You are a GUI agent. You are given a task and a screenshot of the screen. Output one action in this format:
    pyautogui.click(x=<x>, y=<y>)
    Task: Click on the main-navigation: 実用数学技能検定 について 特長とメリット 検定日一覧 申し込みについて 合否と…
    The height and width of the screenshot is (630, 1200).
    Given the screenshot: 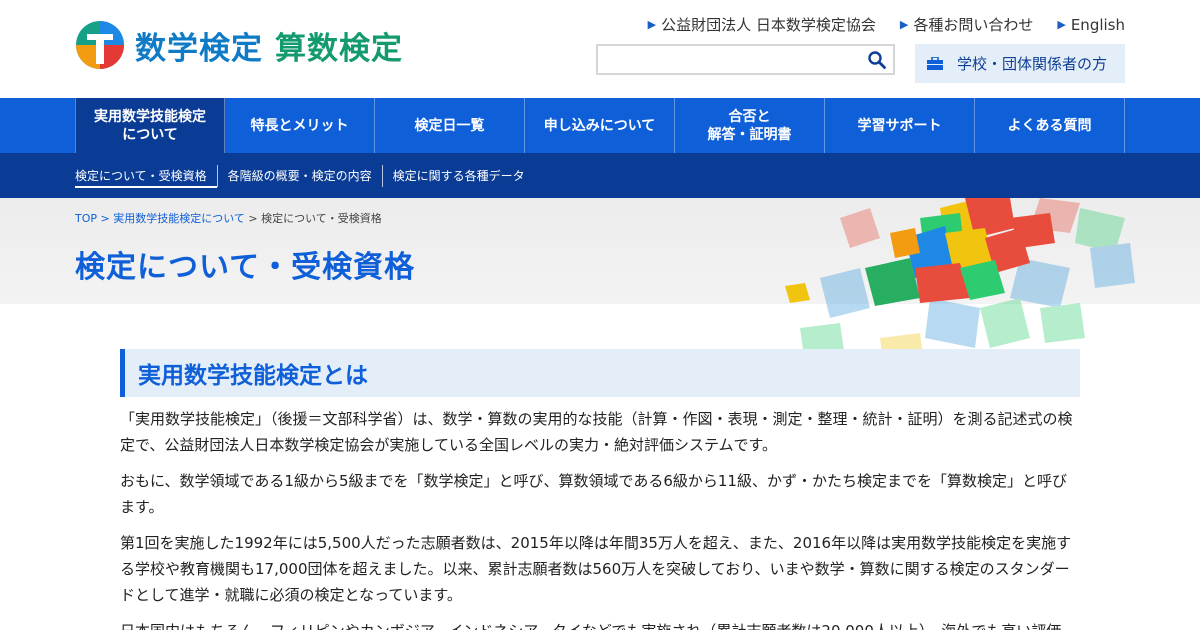 What is the action you would take?
    pyautogui.click(x=600, y=125)
    